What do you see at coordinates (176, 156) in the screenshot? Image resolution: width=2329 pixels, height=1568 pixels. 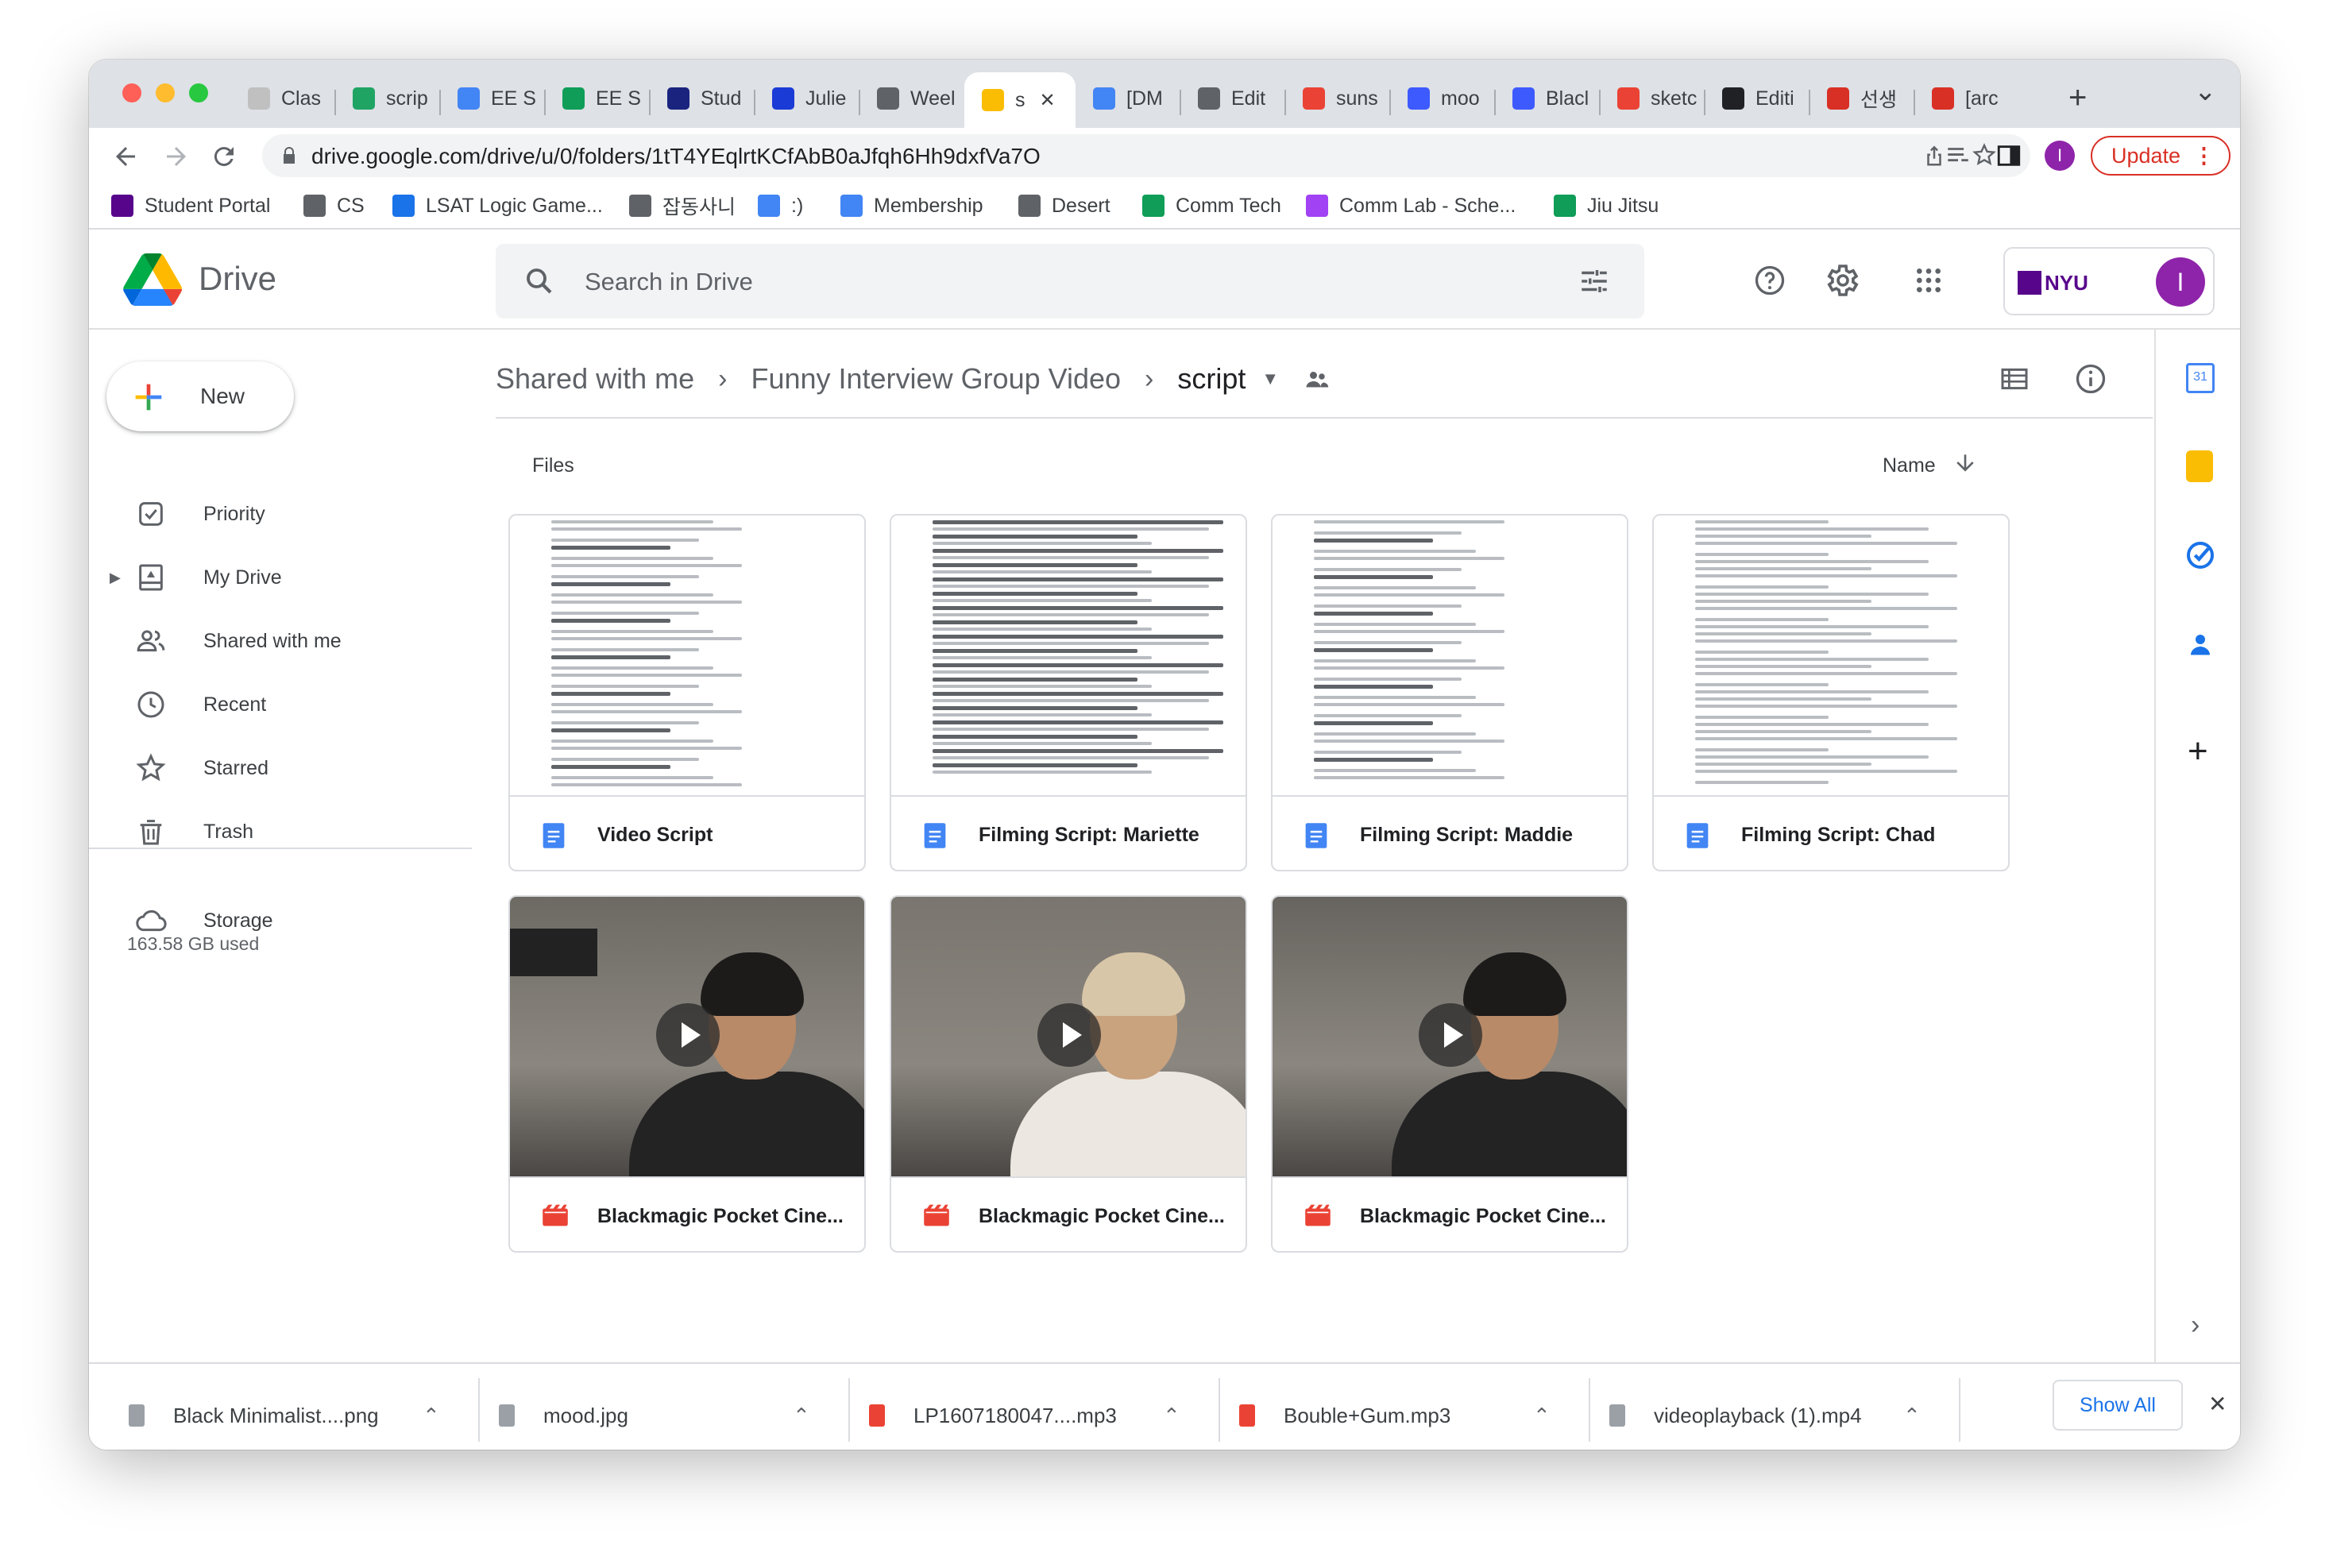 I see `forward-arrow-icon` at bounding box center [176, 156].